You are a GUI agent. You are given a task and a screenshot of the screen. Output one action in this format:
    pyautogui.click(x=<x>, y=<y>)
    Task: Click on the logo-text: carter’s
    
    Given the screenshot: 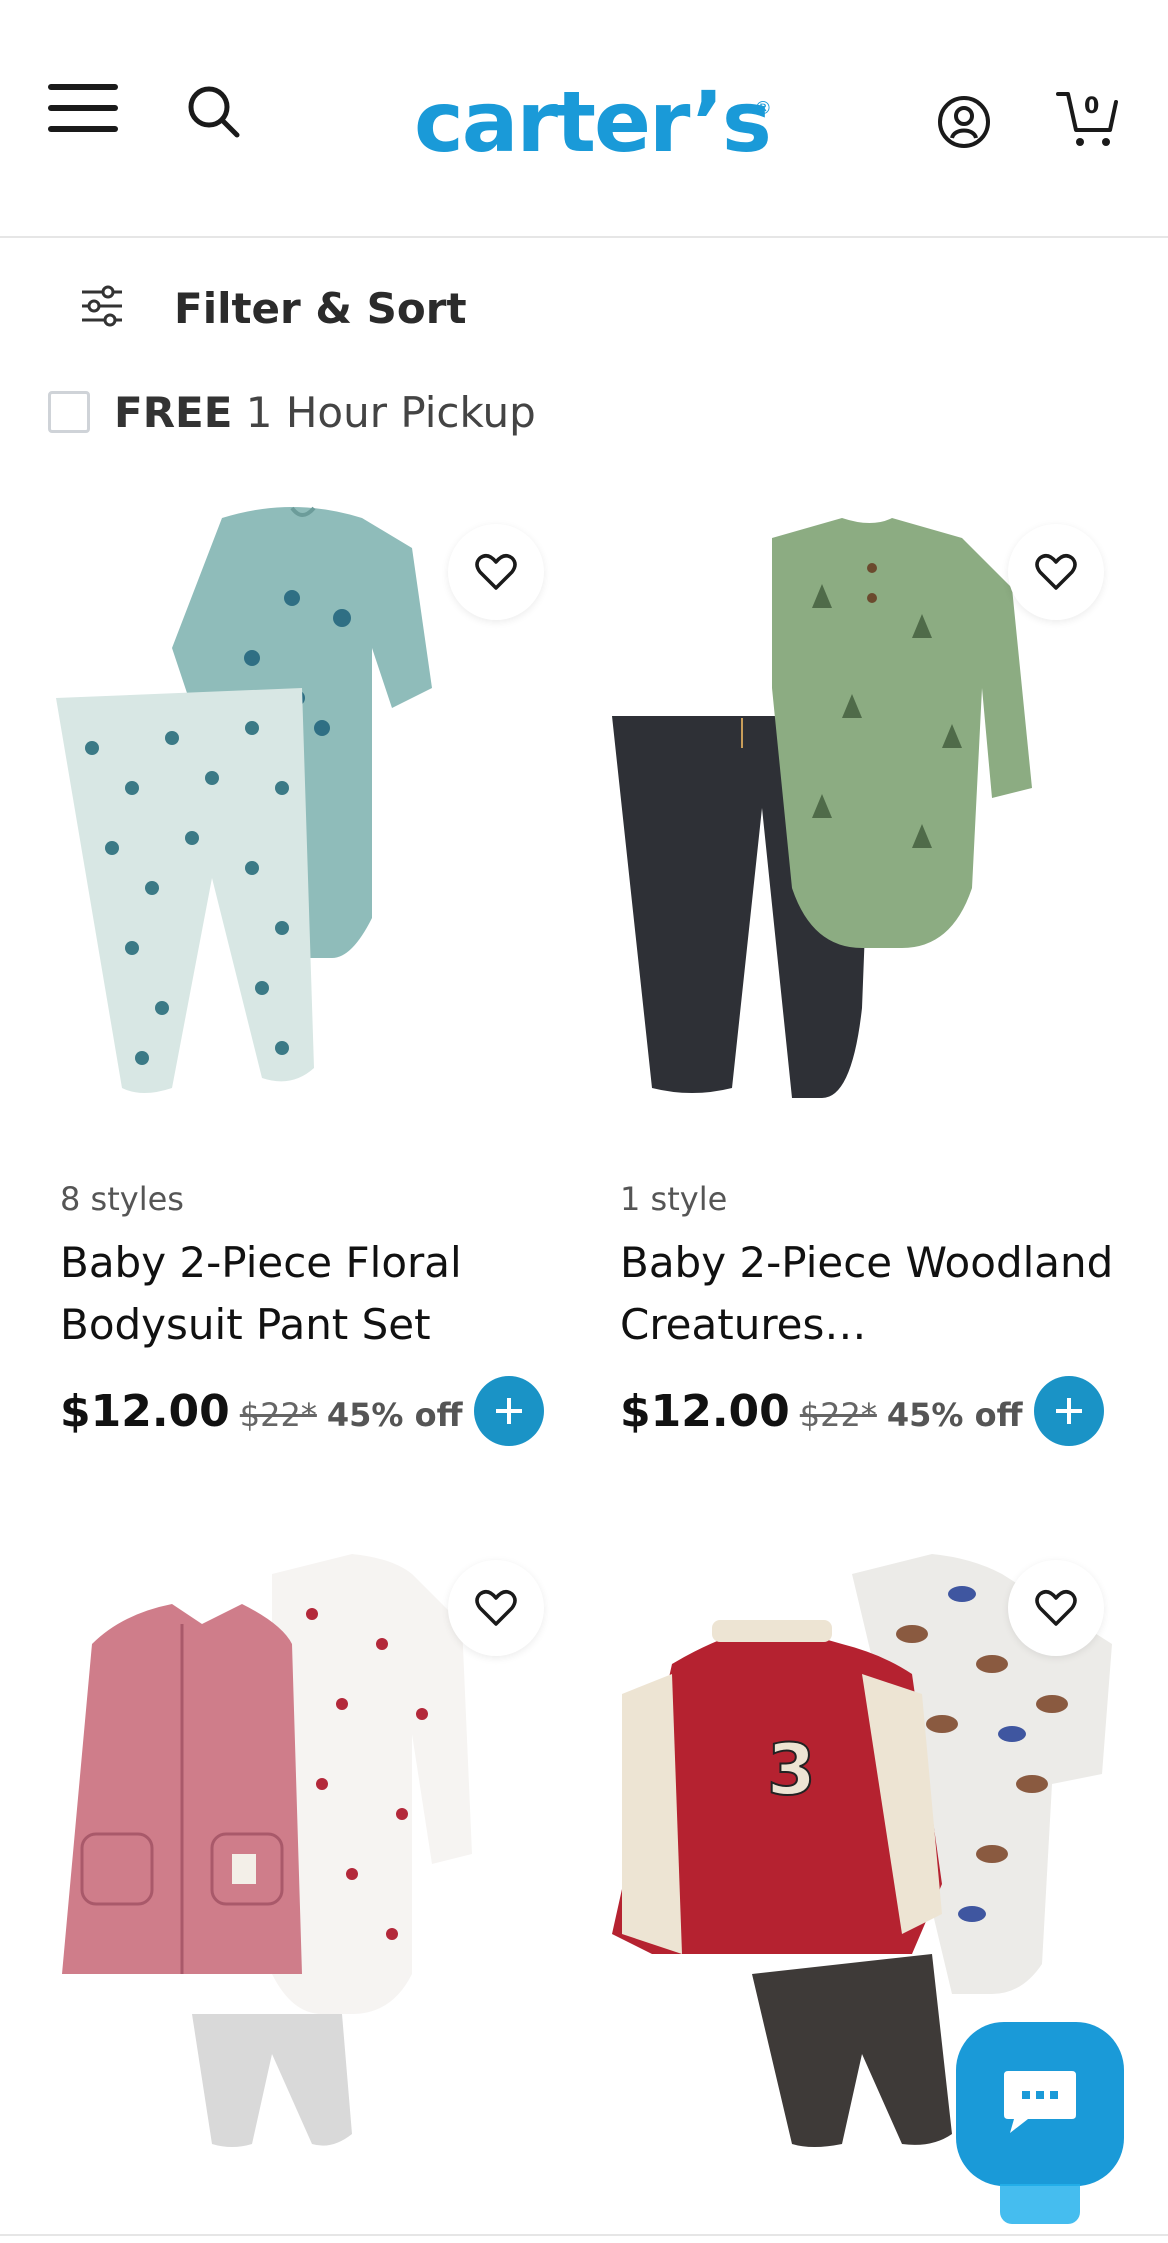 What is the action you would take?
    pyautogui.click(x=593, y=122)
    